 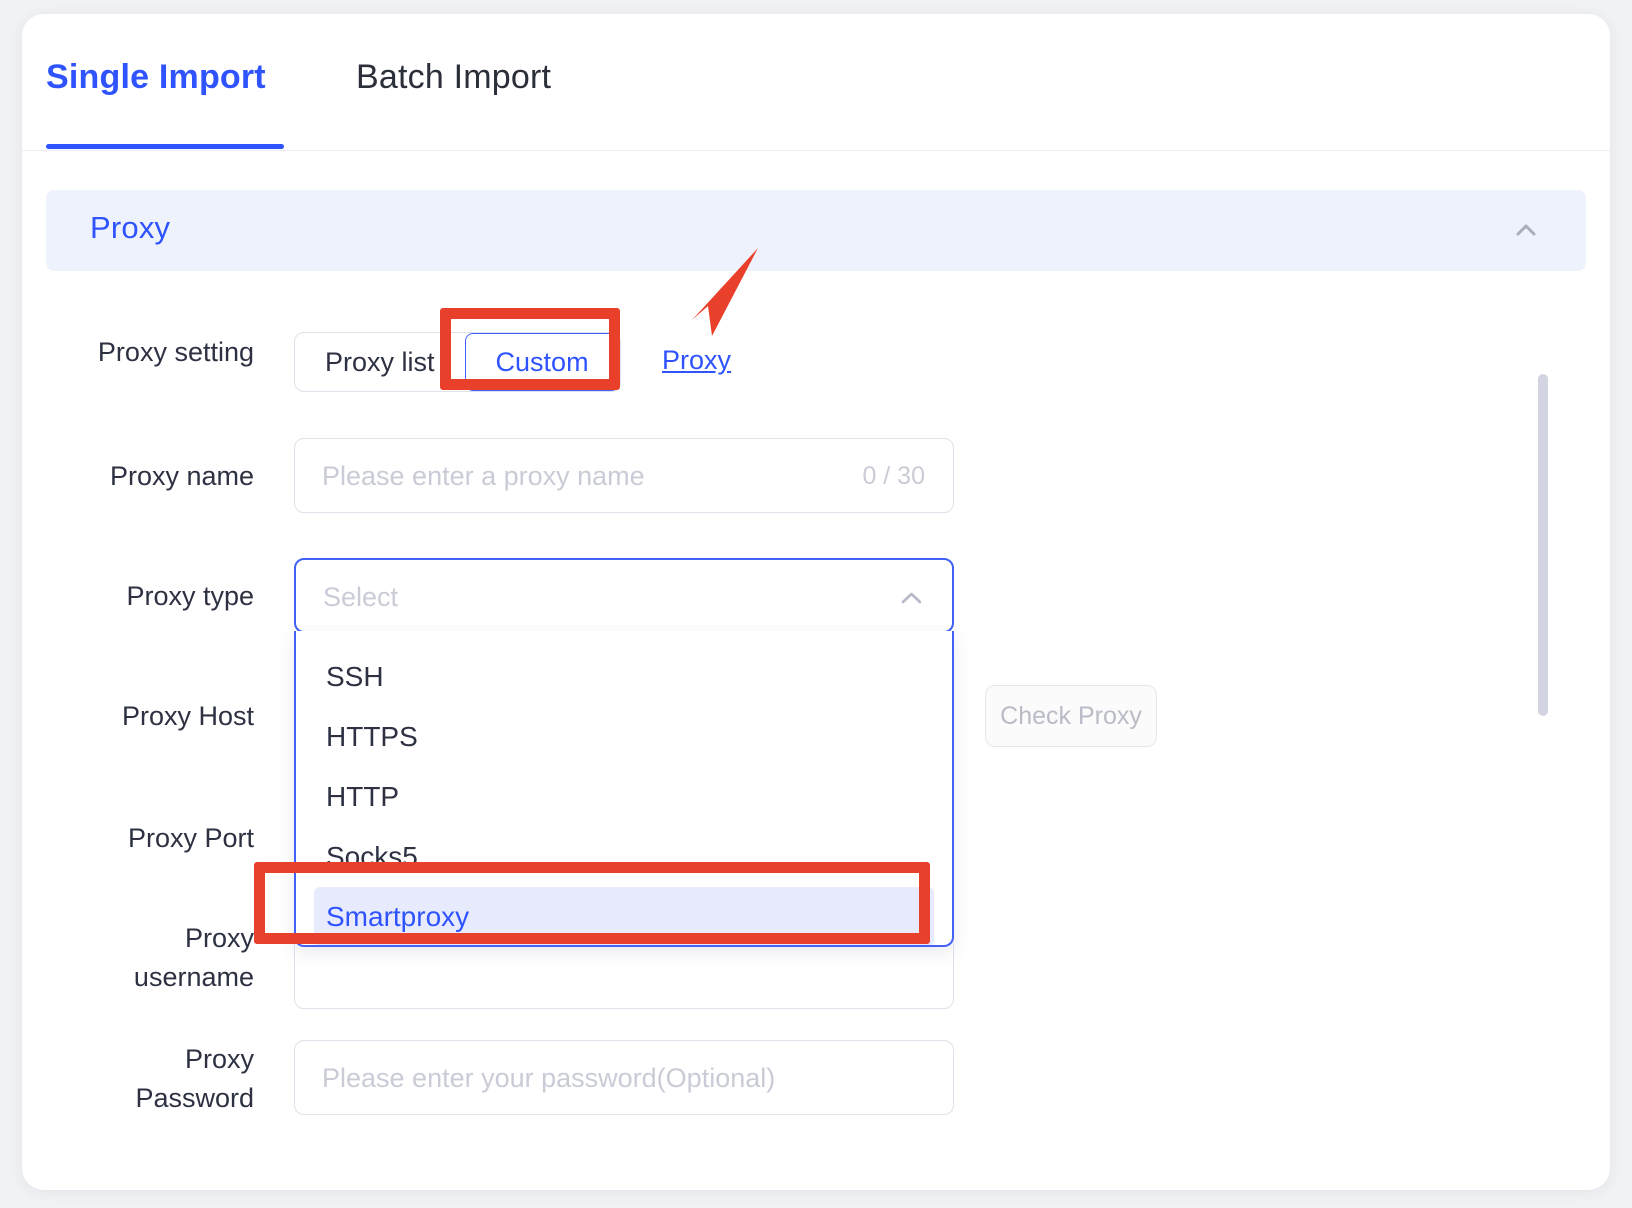 What do you see at coordinates (624, 797) in the screenshot?
I see `dropdown-option-http: HTTP` at bounding box center [624, 797].